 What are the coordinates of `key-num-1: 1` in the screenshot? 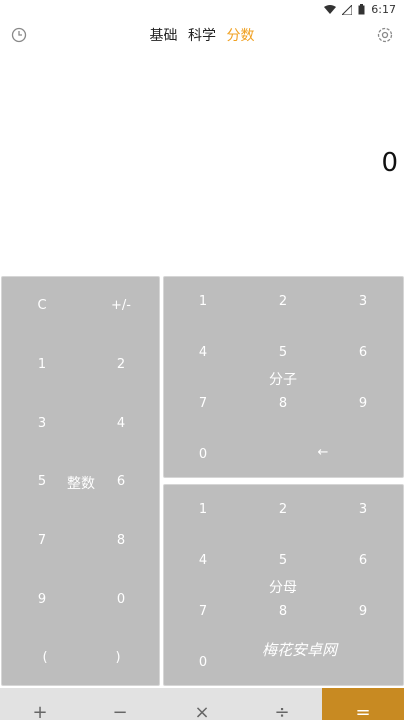 It's located at (203, 302).